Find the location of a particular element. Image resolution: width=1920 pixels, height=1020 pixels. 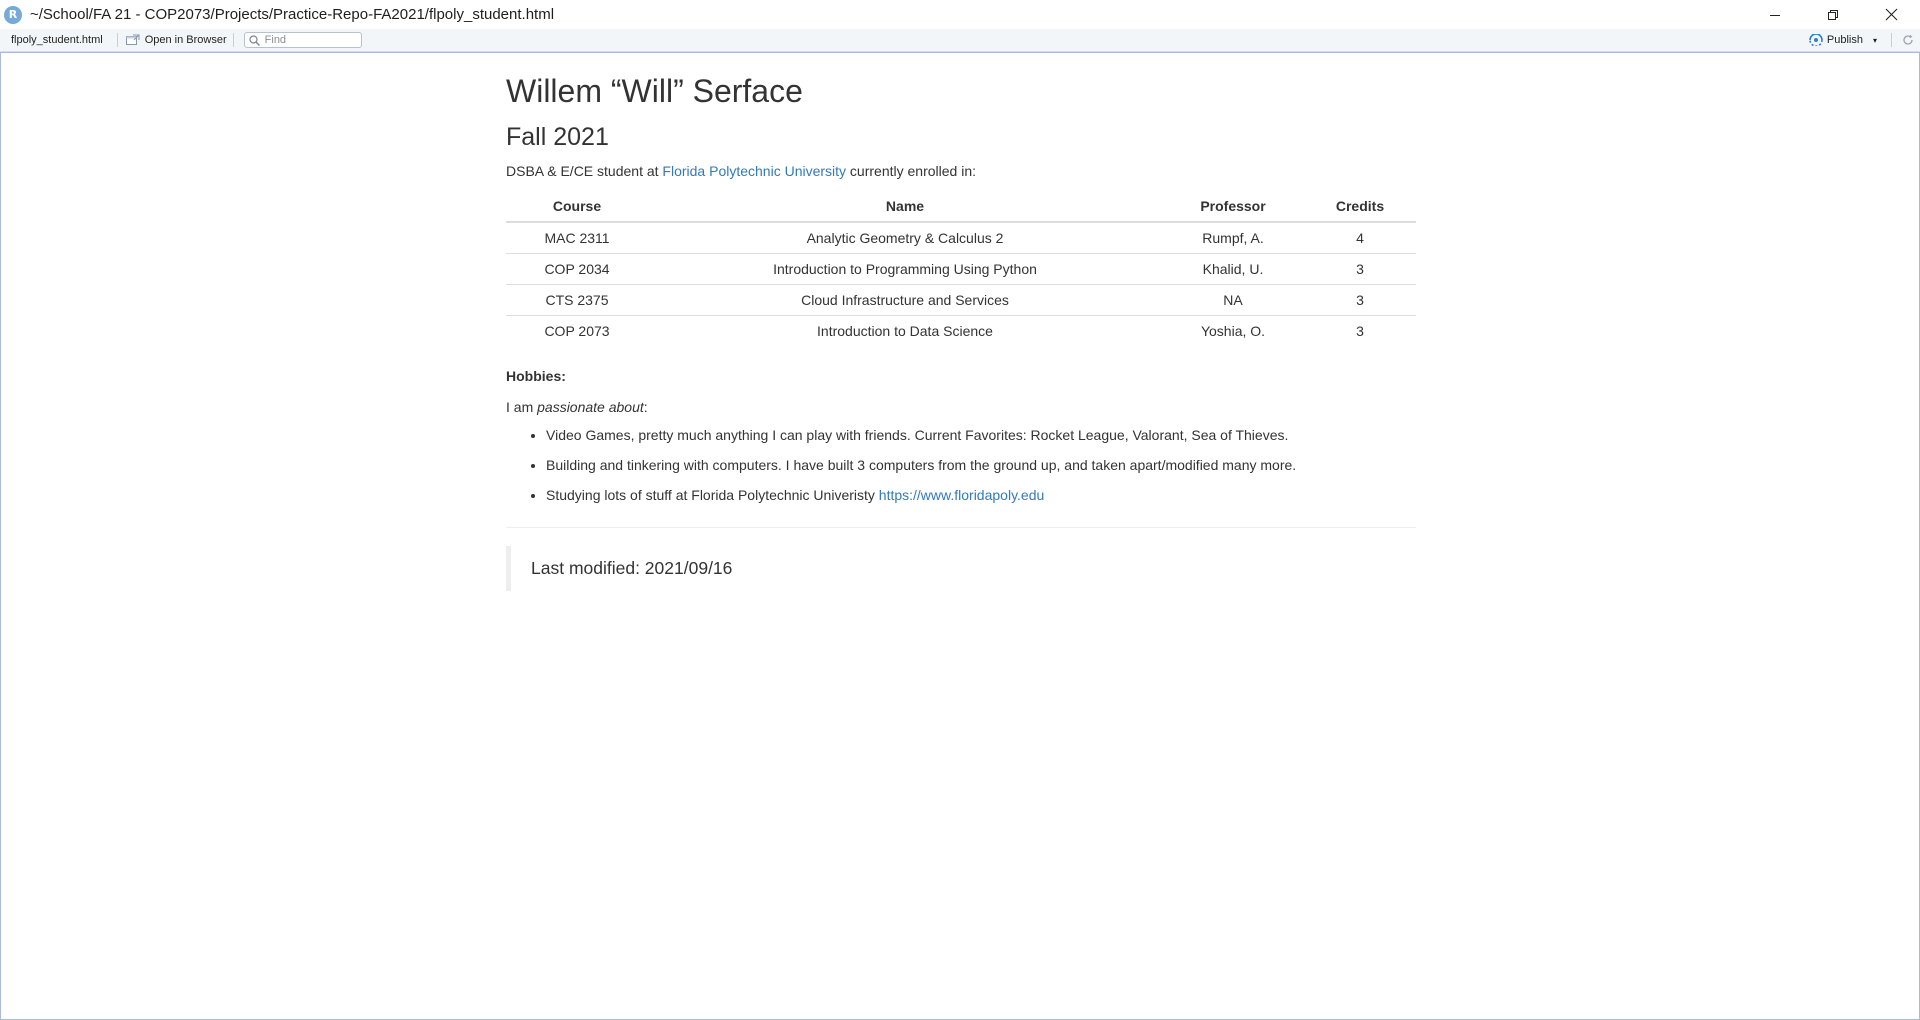

window-controls is located at coordinates (1833, 14).